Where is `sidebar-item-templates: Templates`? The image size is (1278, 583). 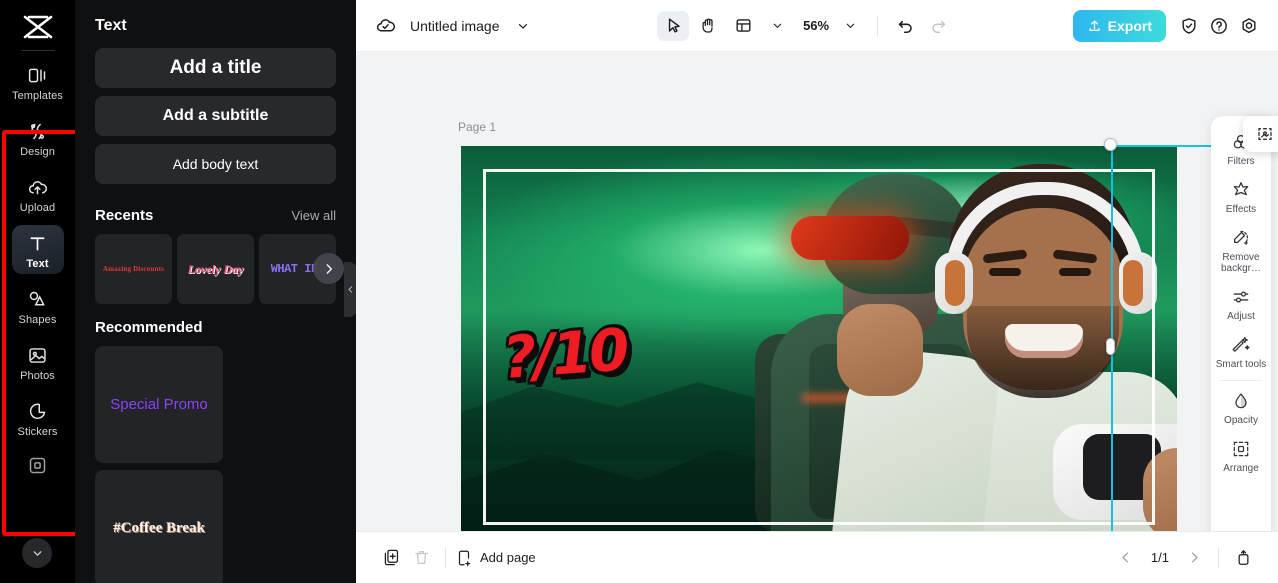
sidebar-item-templates: Templates is located at coordinates (38, 81).